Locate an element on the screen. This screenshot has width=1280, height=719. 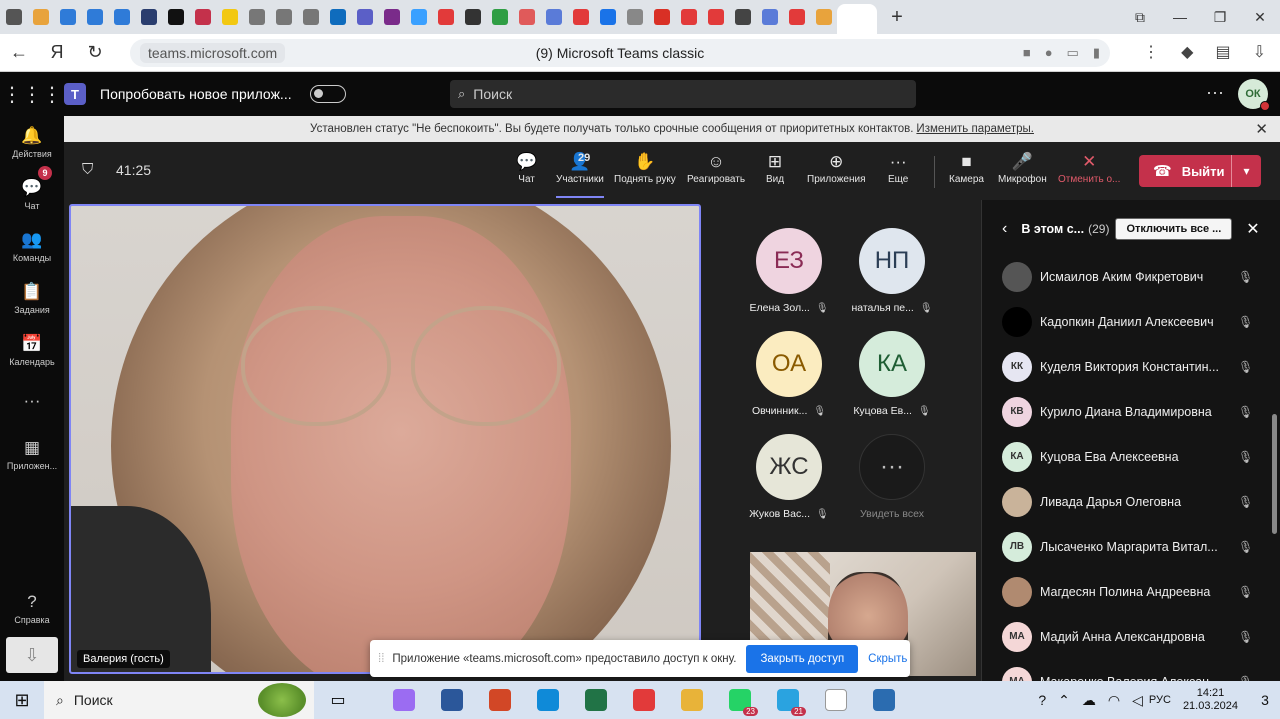
leave-button: ☎ Выйти ▾ is located at coordinates (1200, 171).